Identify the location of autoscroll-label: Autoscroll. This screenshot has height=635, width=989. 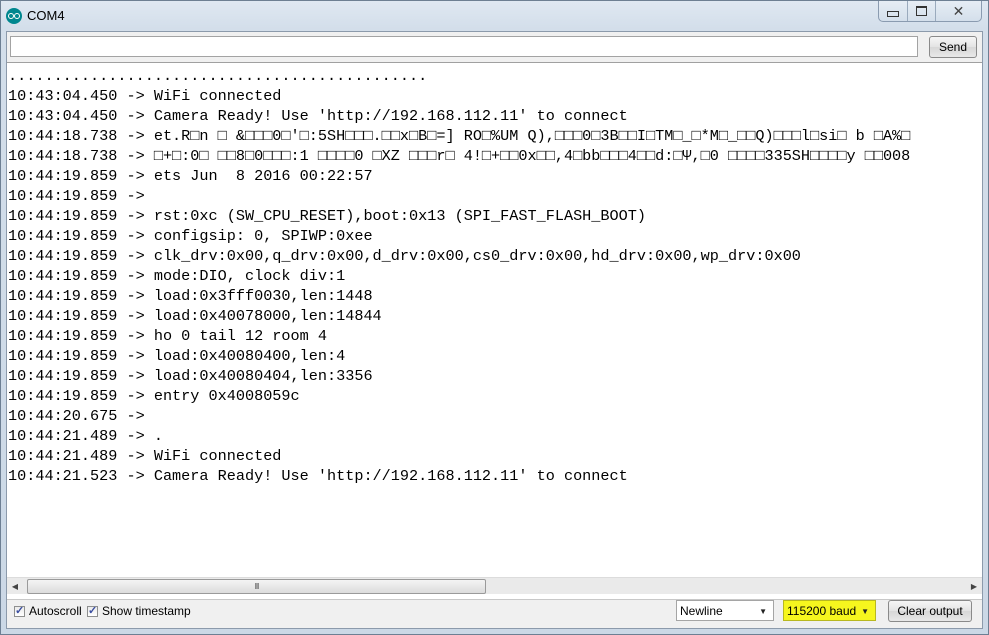
(55, 611).